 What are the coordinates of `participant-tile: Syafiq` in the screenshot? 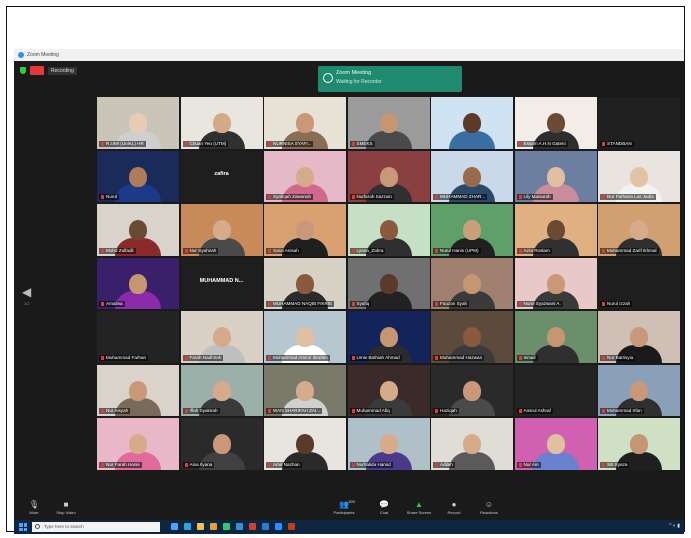 It's located at (388, 283).